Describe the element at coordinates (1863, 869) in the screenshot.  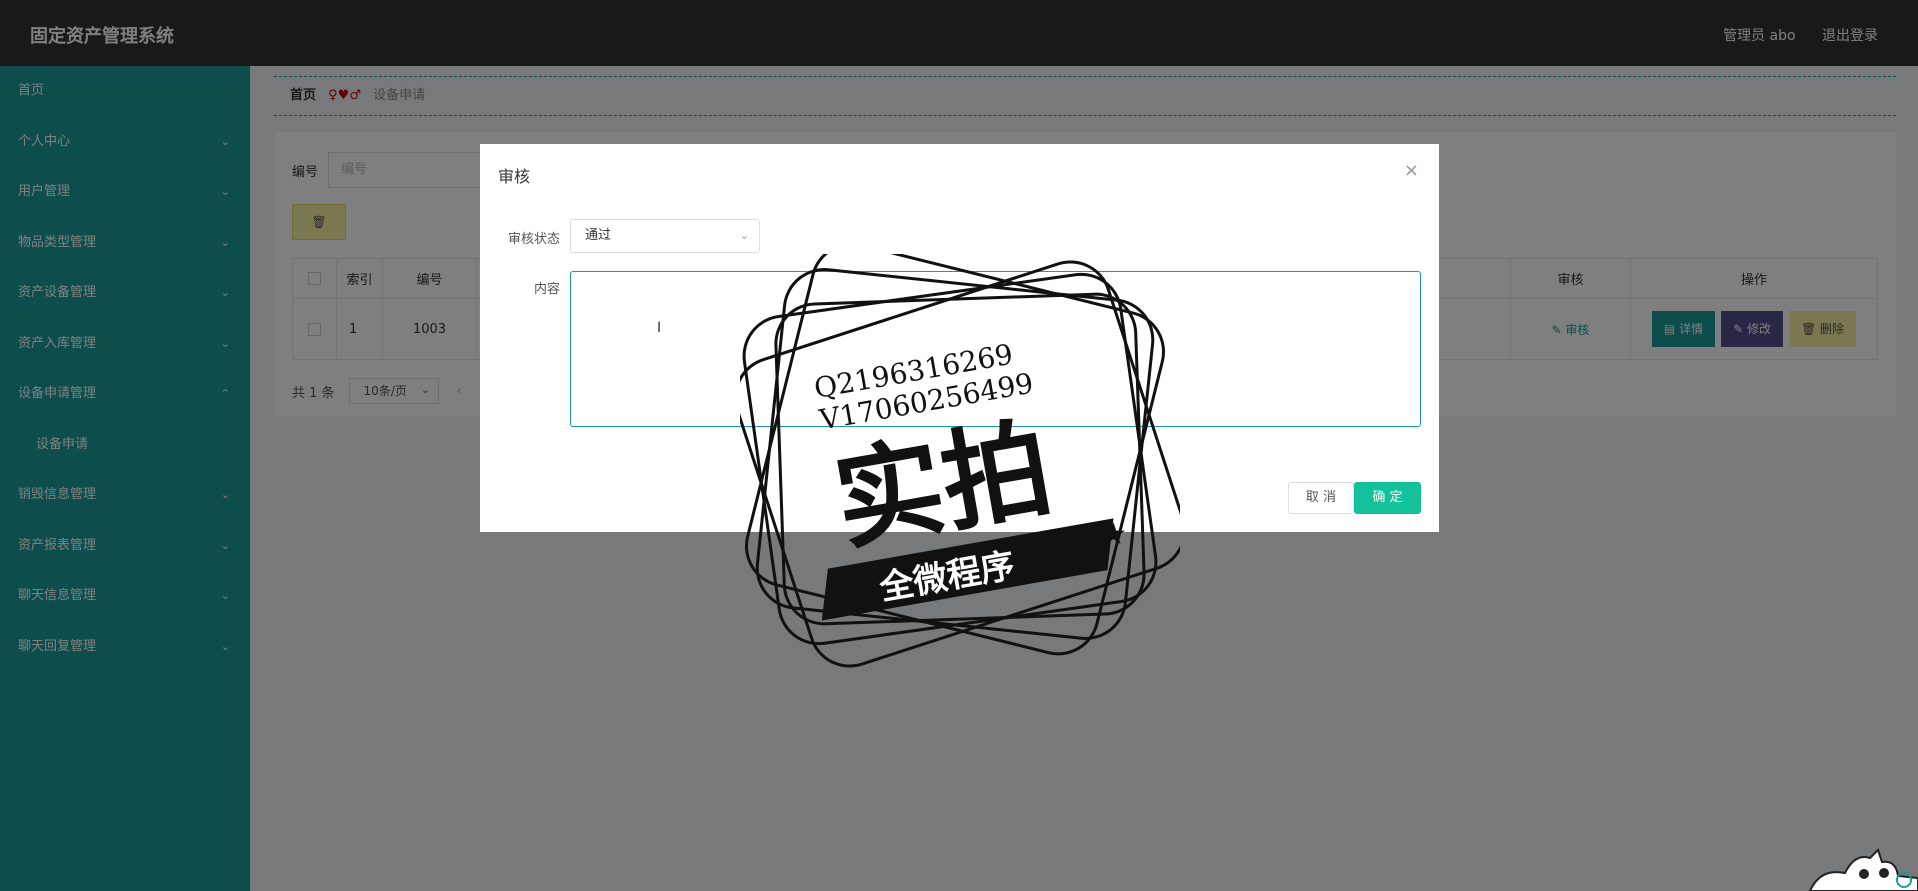
I see `cat-mascot-icon` at that location.